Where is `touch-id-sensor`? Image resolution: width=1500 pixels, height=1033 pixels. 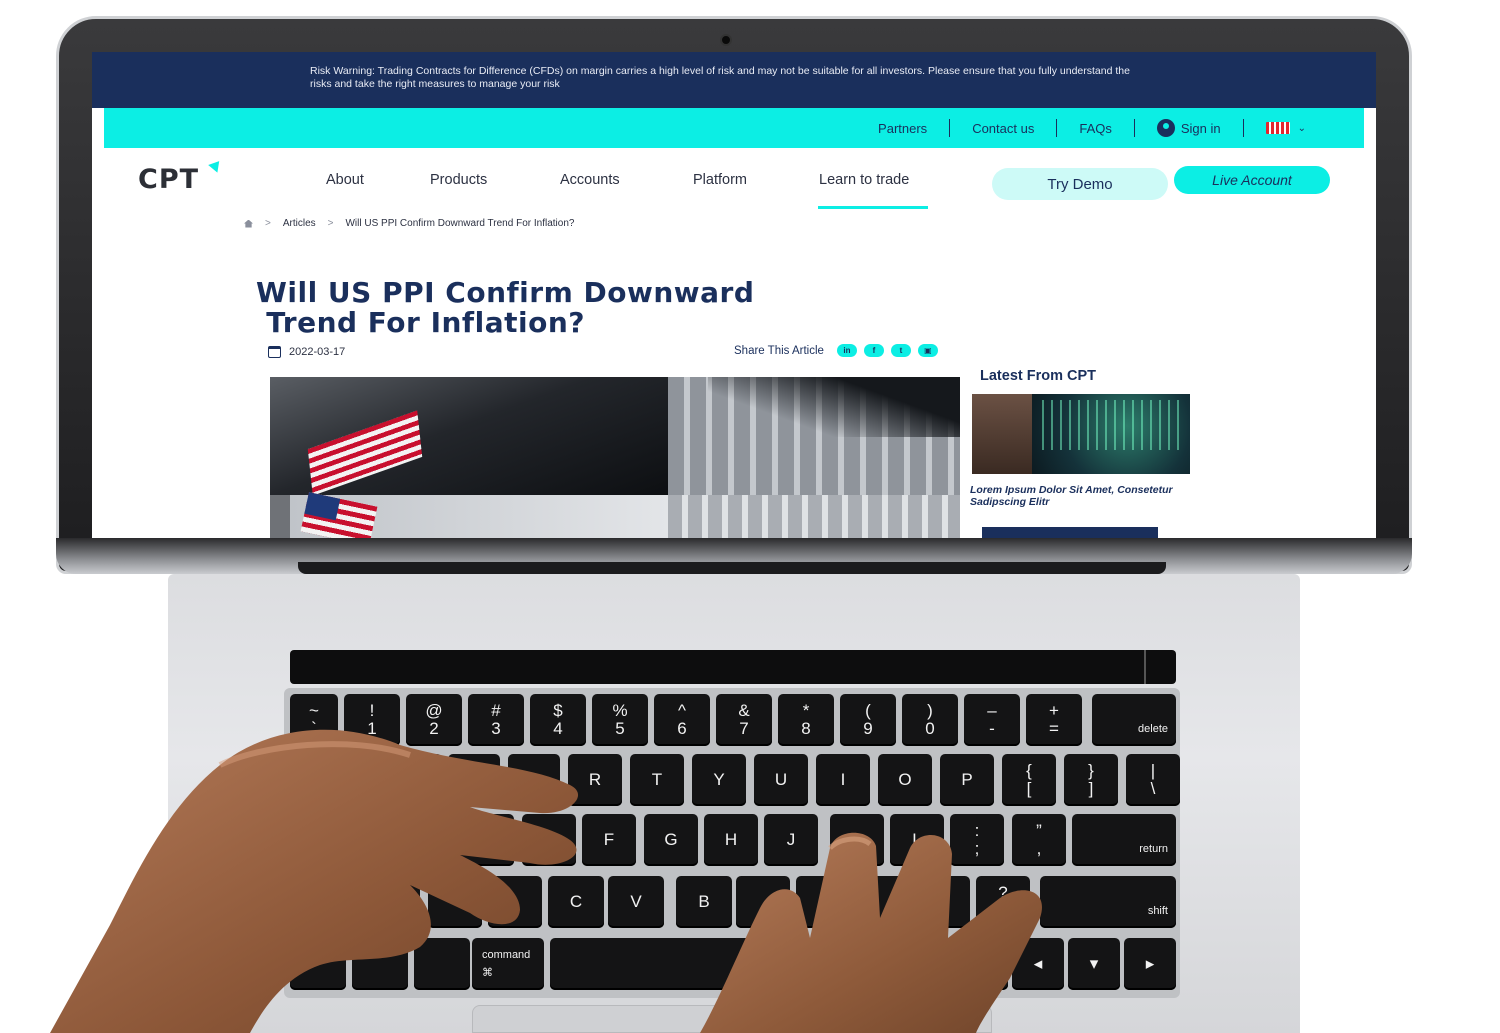
touch-id-sensor is located at coordinates (1160, 667).